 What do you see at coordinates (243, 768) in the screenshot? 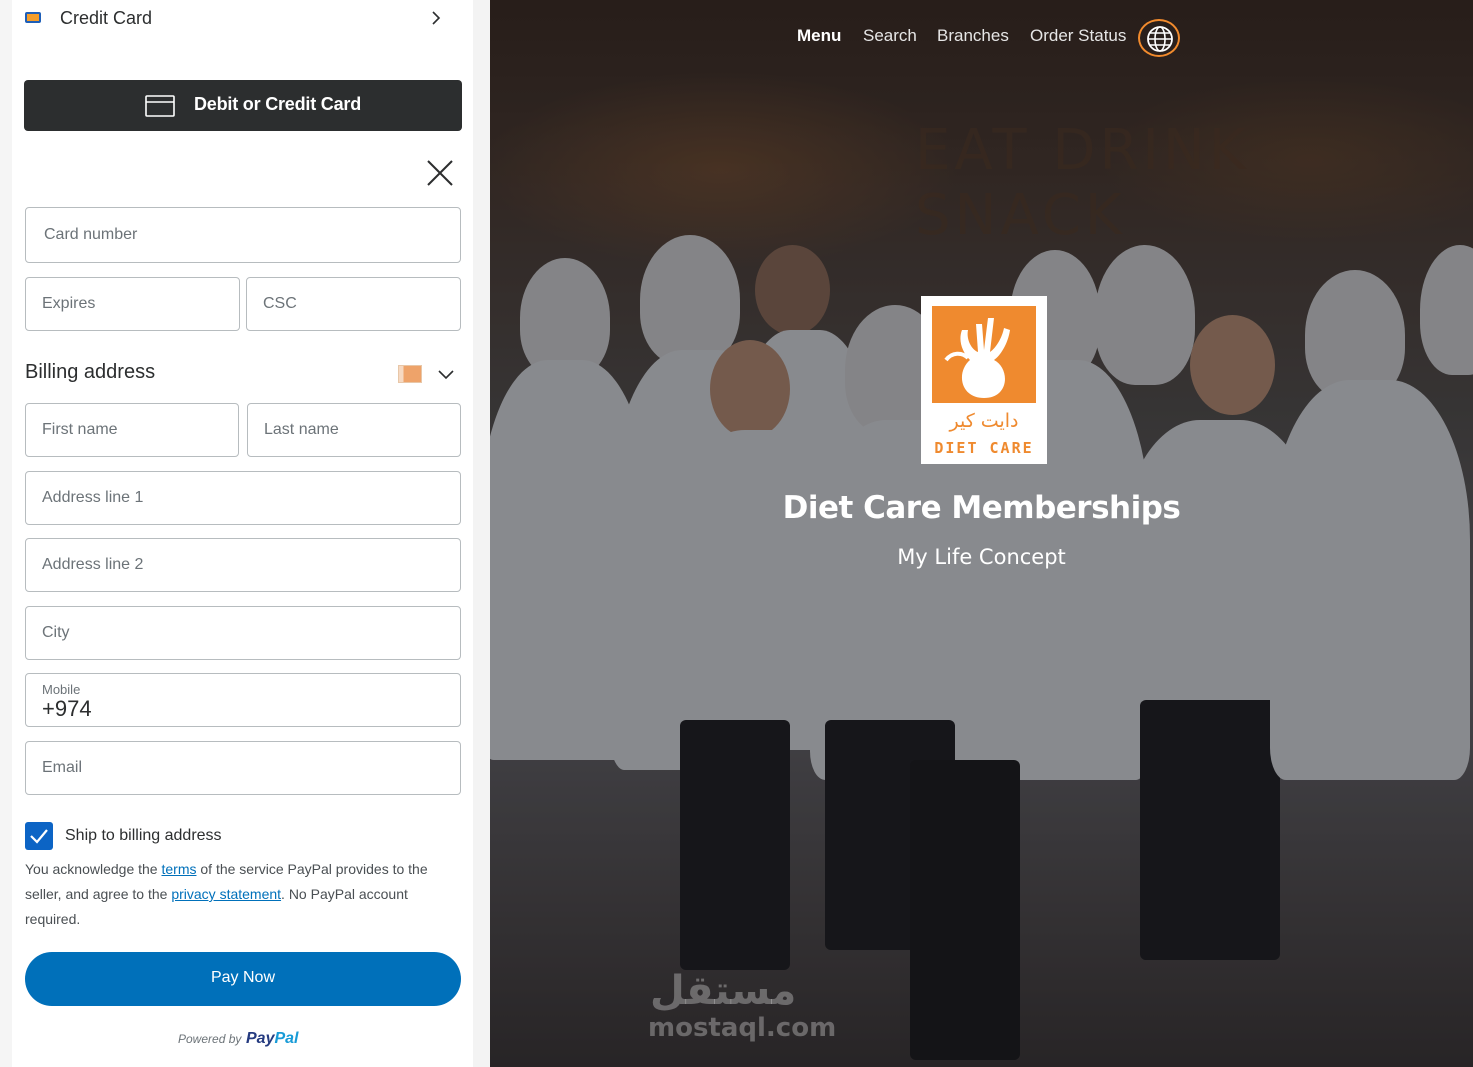
I see `email-field: Email` at bounding box center [243, 768].